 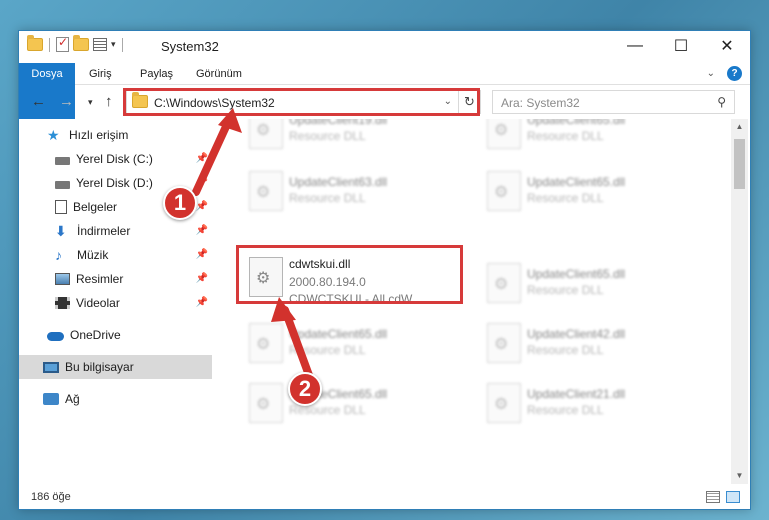 I want to click on list-item: UpdateClient63.dll Resource DLL, so click(x=354, y=191).